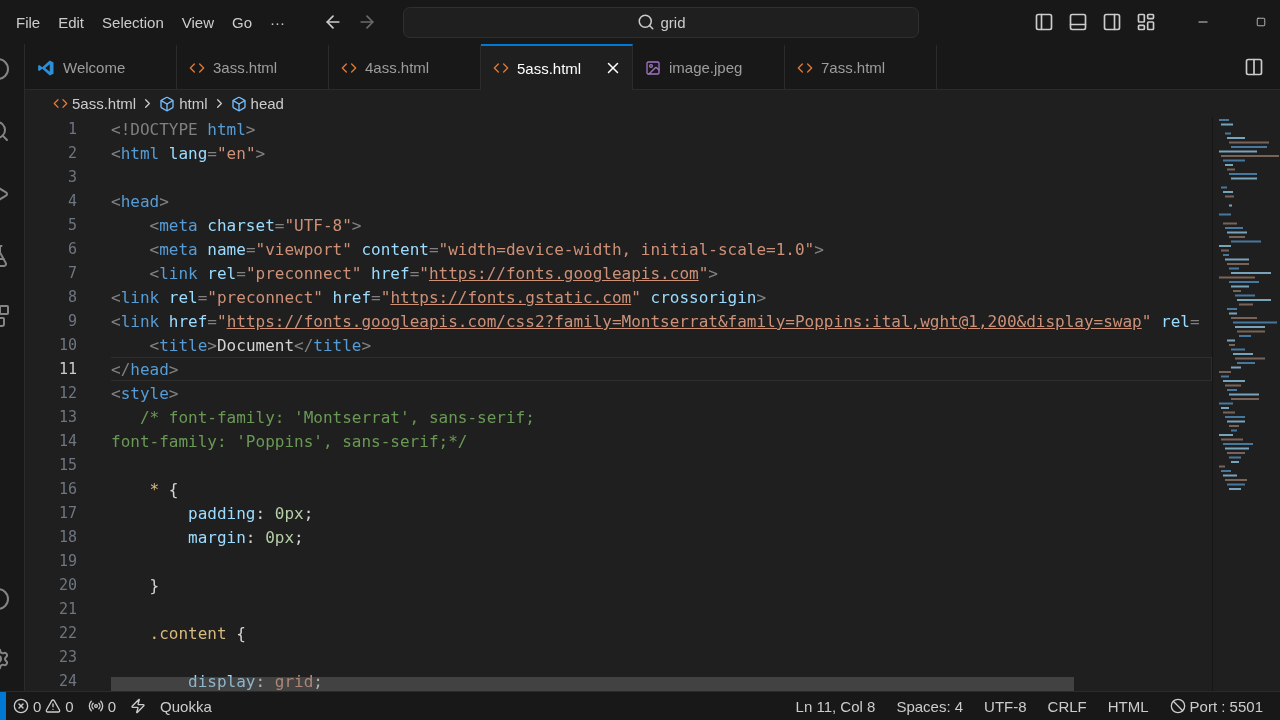 The height and width of the screenshot is (720, 1280). I want to click on layout-icon, so click(1146, 22).